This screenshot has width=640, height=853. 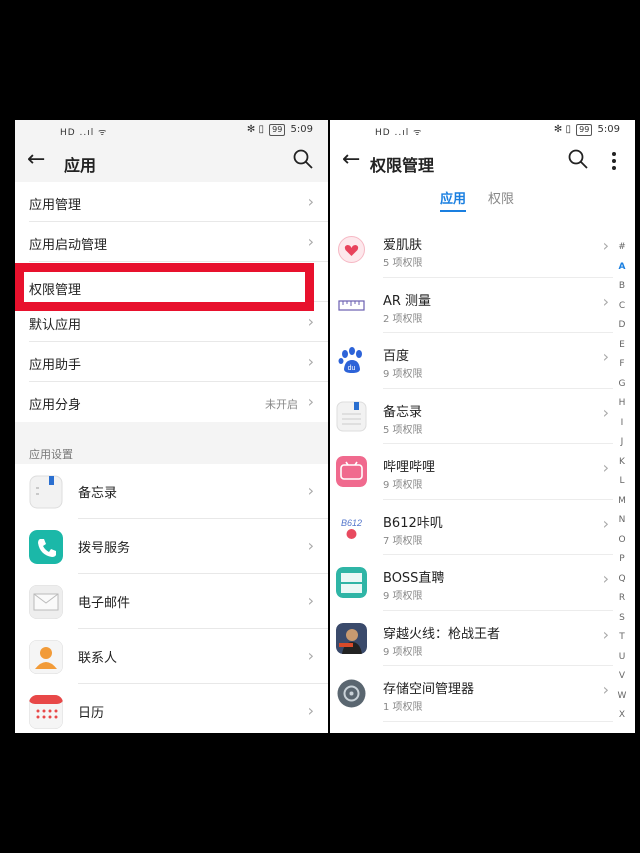 I want to click on index-letter: A, so click(x=622, y=268).